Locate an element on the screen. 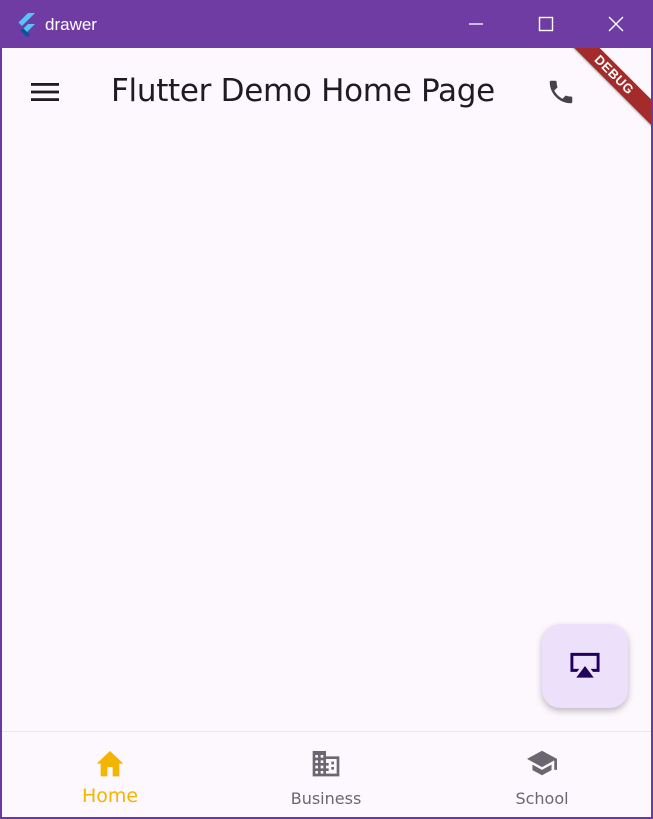 Image resolution: width=653 pixels, height=819 pixels. phone-button is located at coordinates (561, 92).